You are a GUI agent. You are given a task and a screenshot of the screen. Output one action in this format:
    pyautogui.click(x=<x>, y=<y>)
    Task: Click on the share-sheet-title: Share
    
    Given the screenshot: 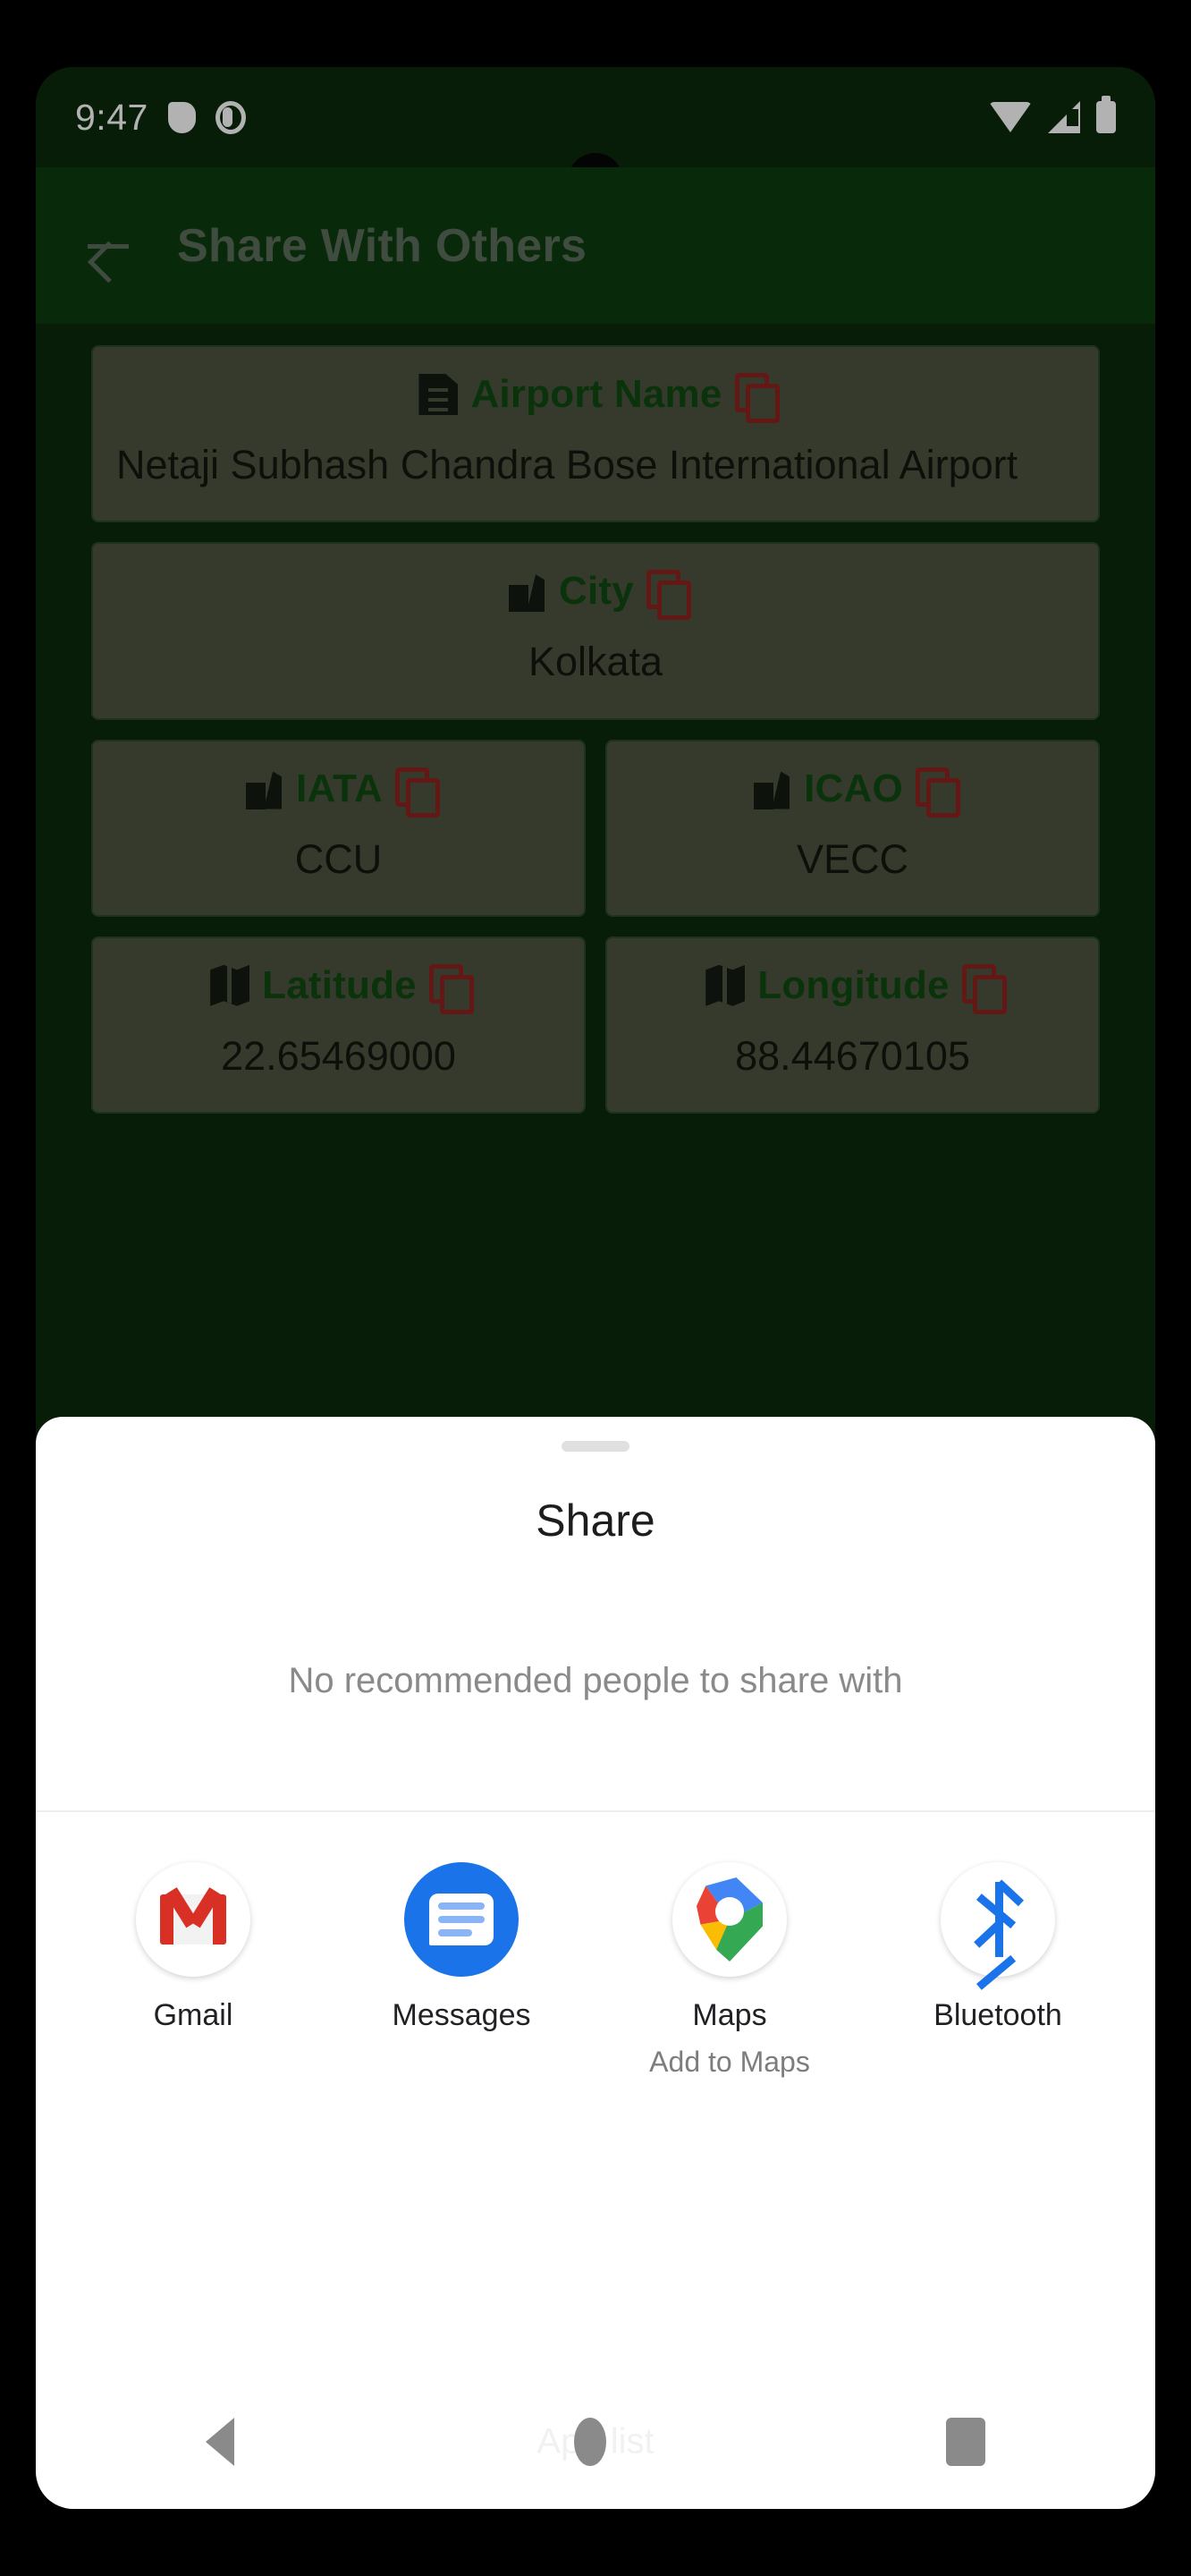 What is the action you would take?
    pyautogui.click(x=595, y=1521)
    